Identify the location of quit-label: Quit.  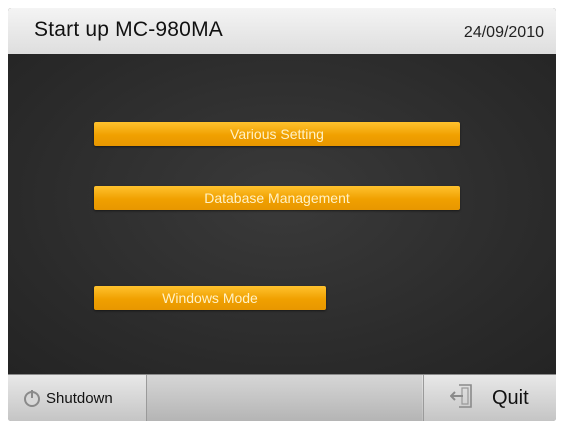
(510, 398).